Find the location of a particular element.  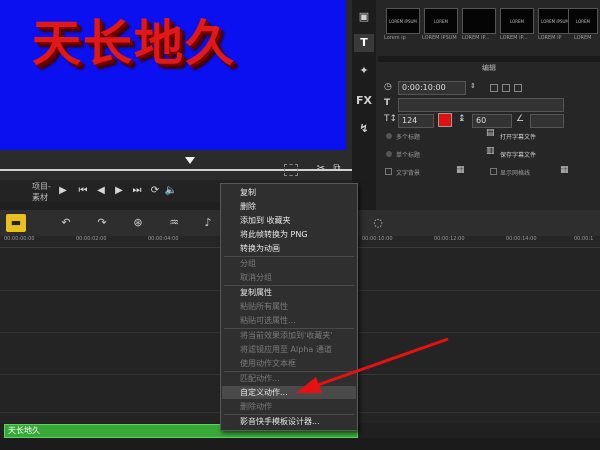

volume-icon: 🔈 is located at coordinates (171, 191).